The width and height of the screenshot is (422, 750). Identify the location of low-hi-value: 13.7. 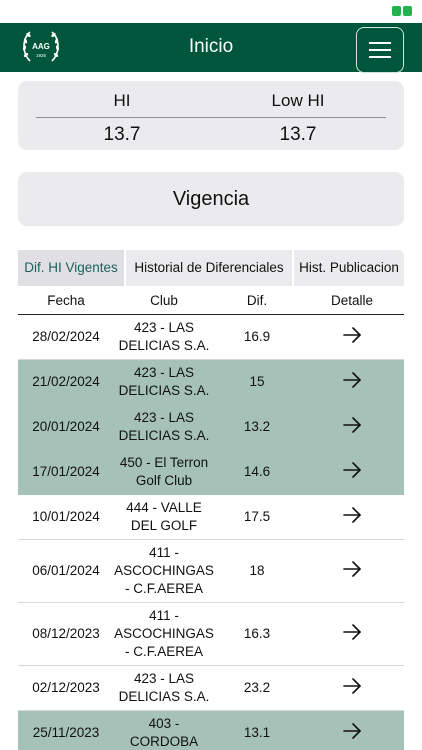
(298, 134).